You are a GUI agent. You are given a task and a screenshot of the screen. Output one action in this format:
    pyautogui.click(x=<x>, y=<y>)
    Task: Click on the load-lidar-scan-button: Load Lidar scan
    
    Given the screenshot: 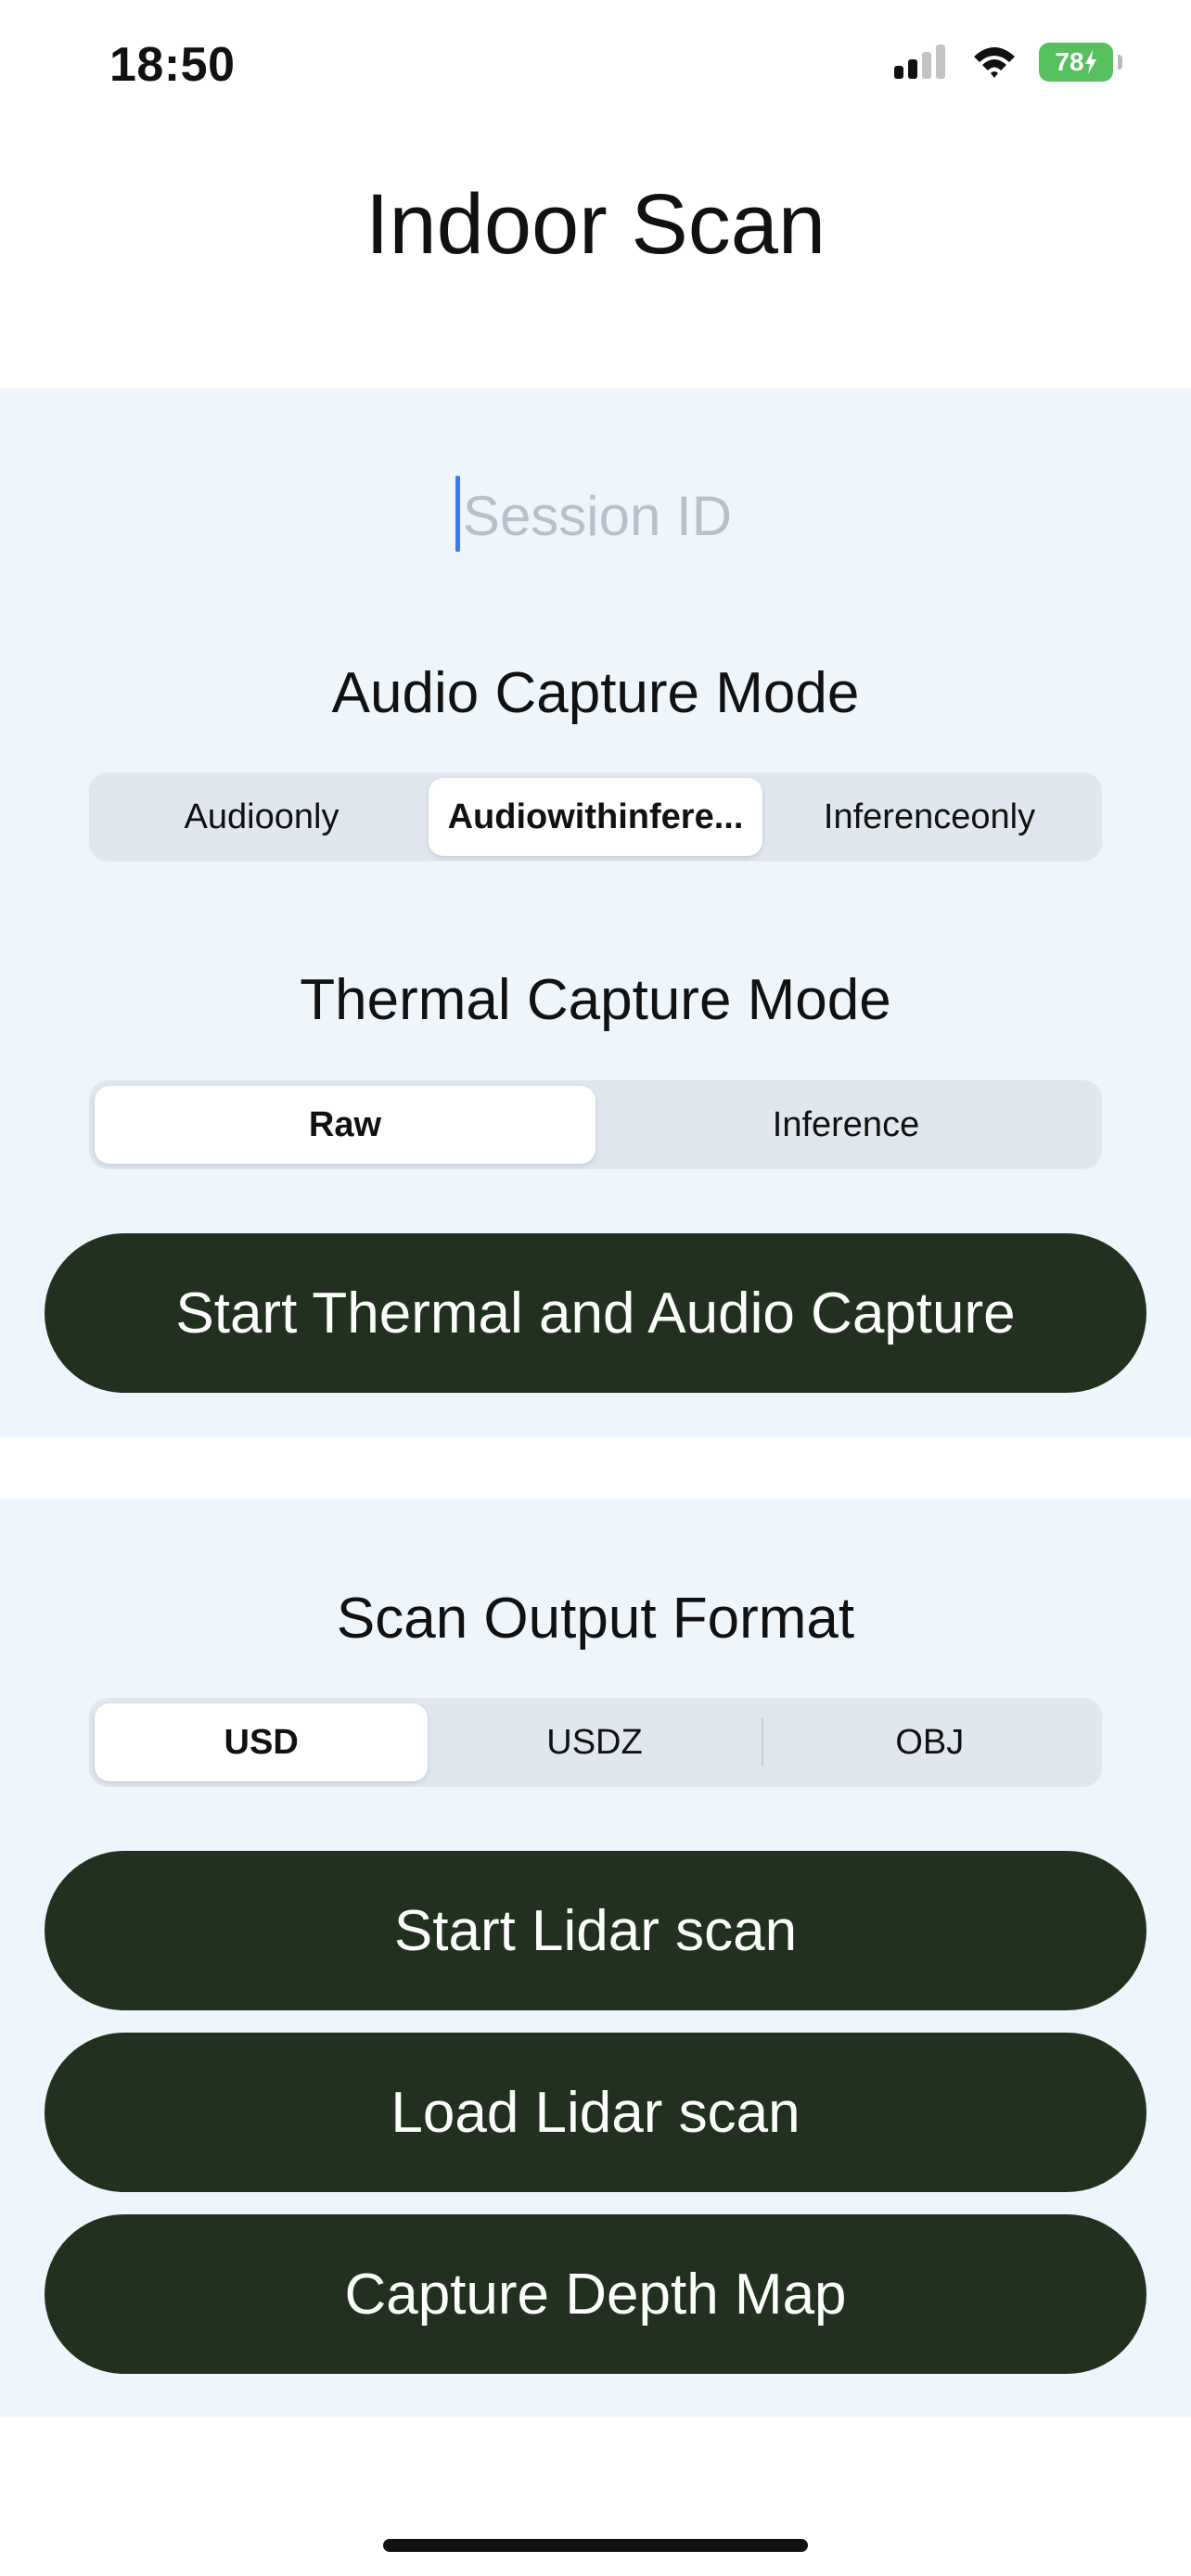 What is the action you would take?
    pyautogui.click(x=595, y=2112)
    